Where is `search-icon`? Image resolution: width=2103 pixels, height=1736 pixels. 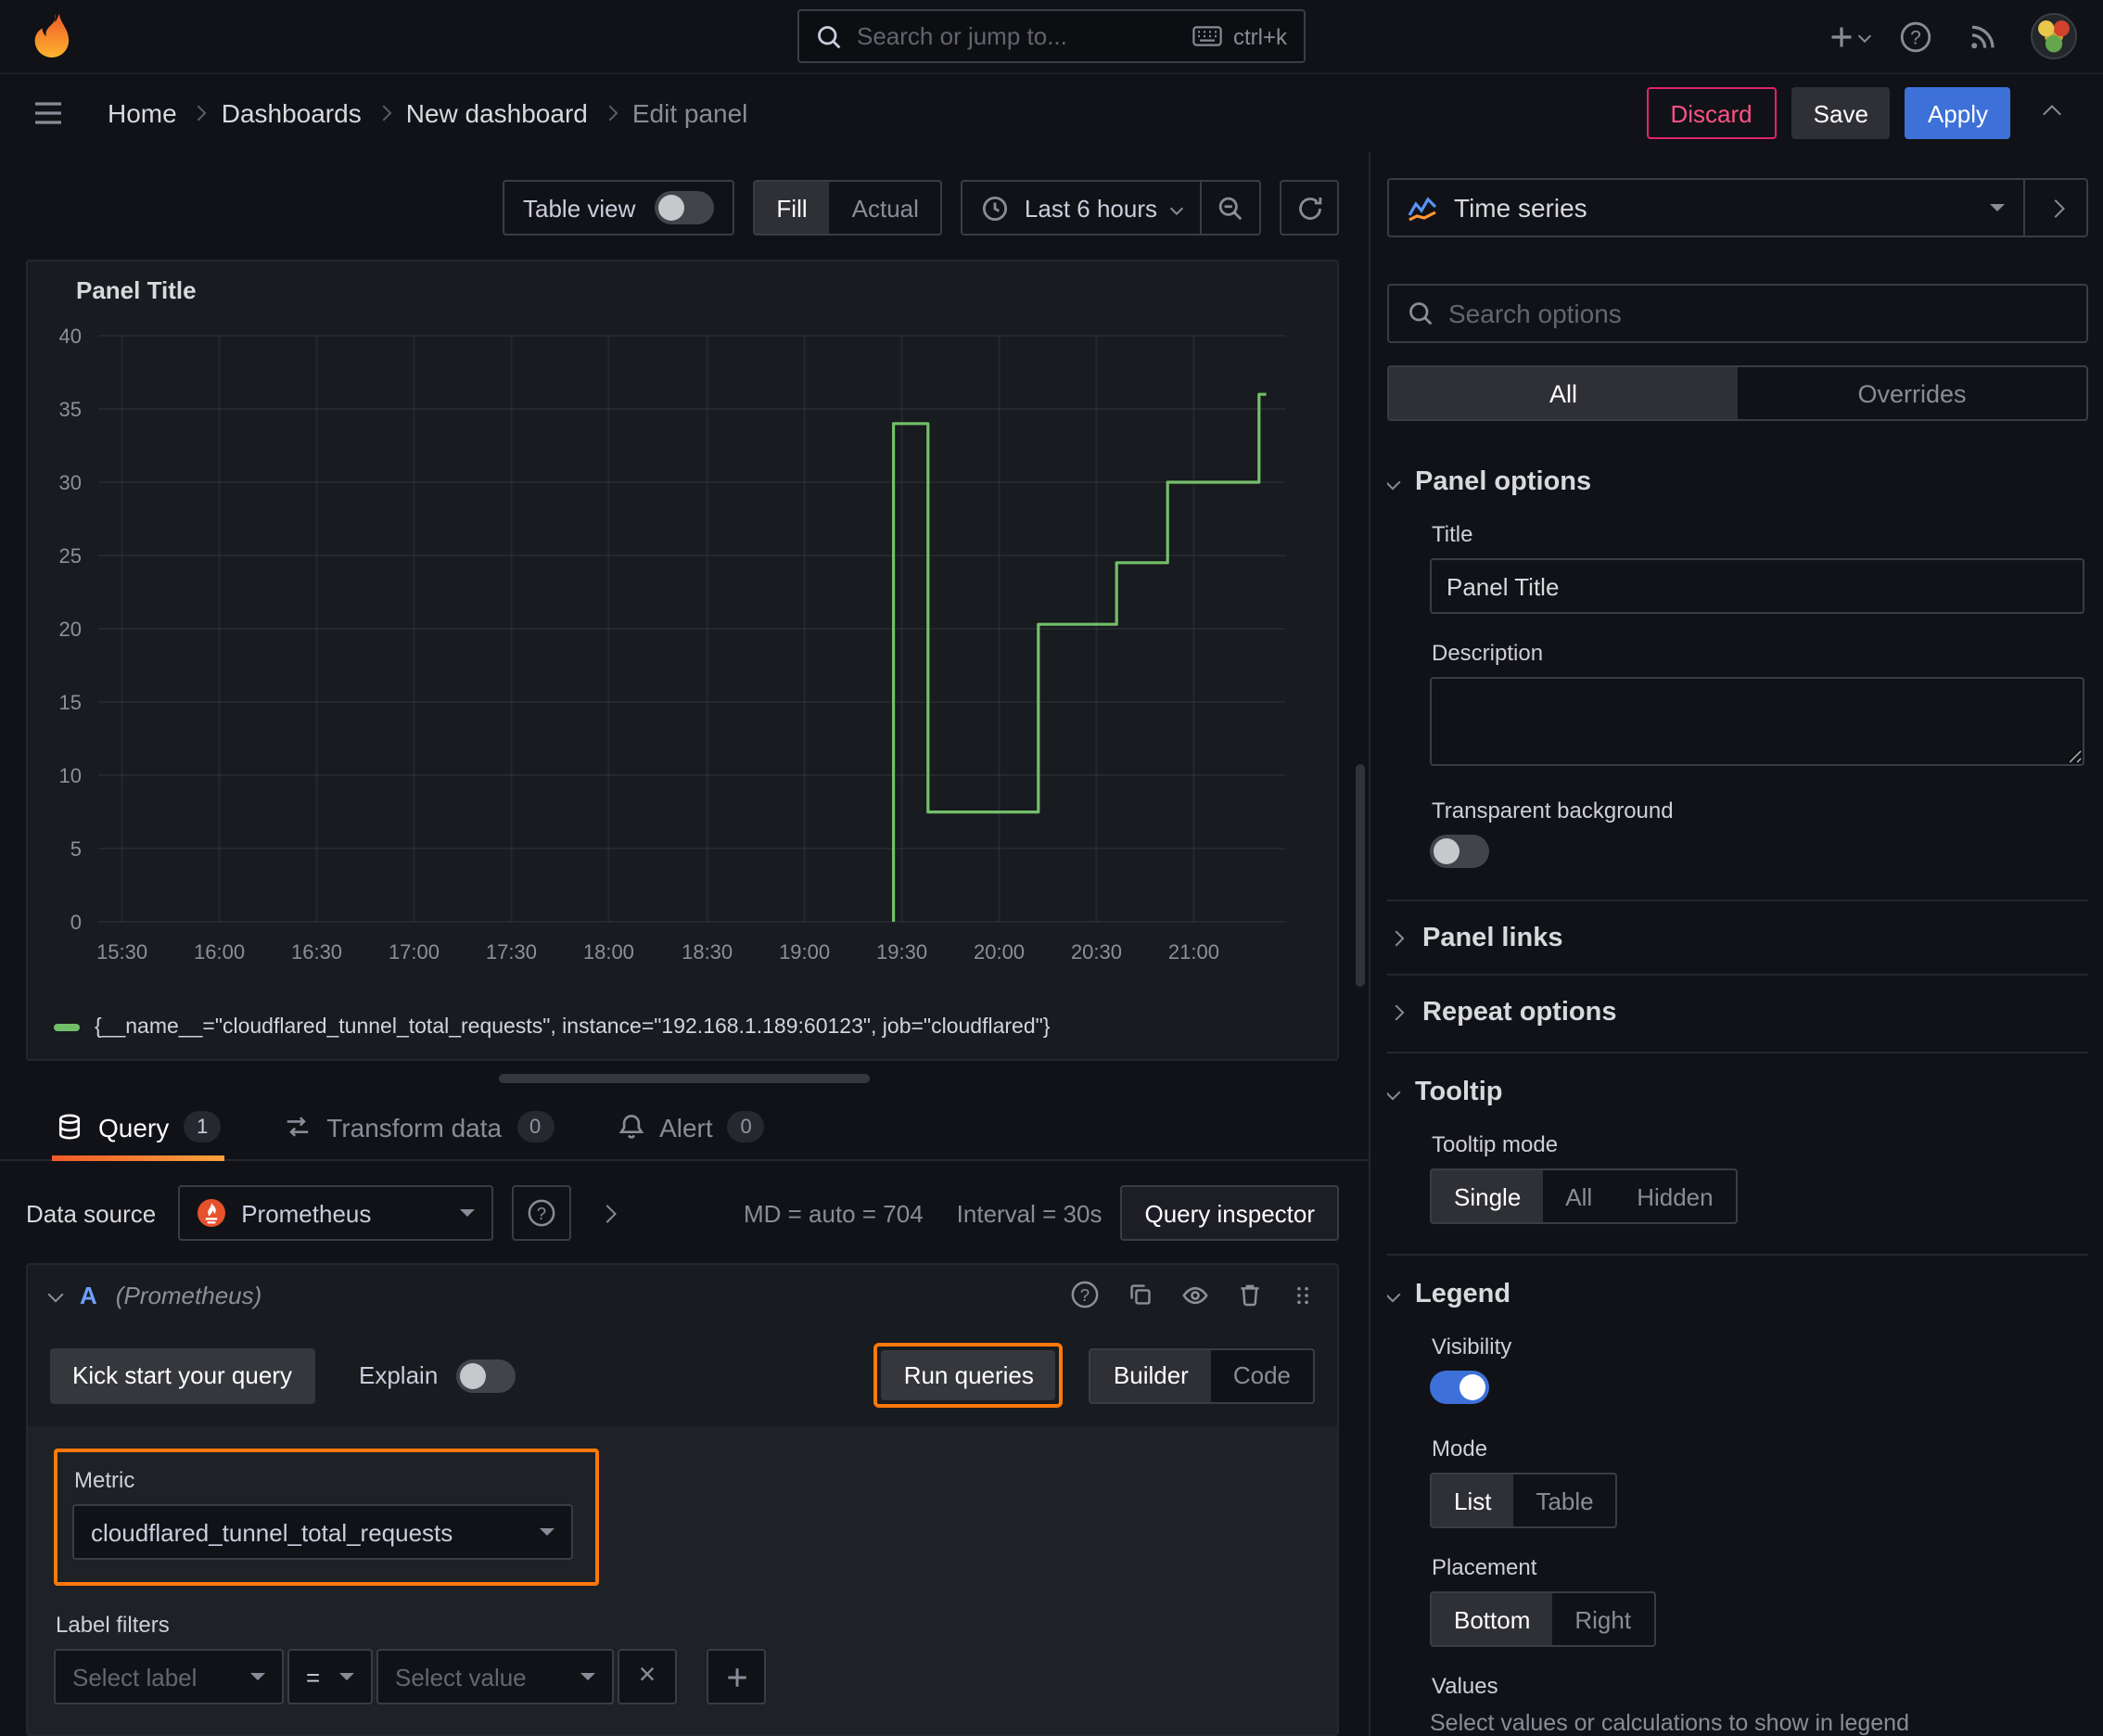 search-icon is located at coordinates (829, 36).